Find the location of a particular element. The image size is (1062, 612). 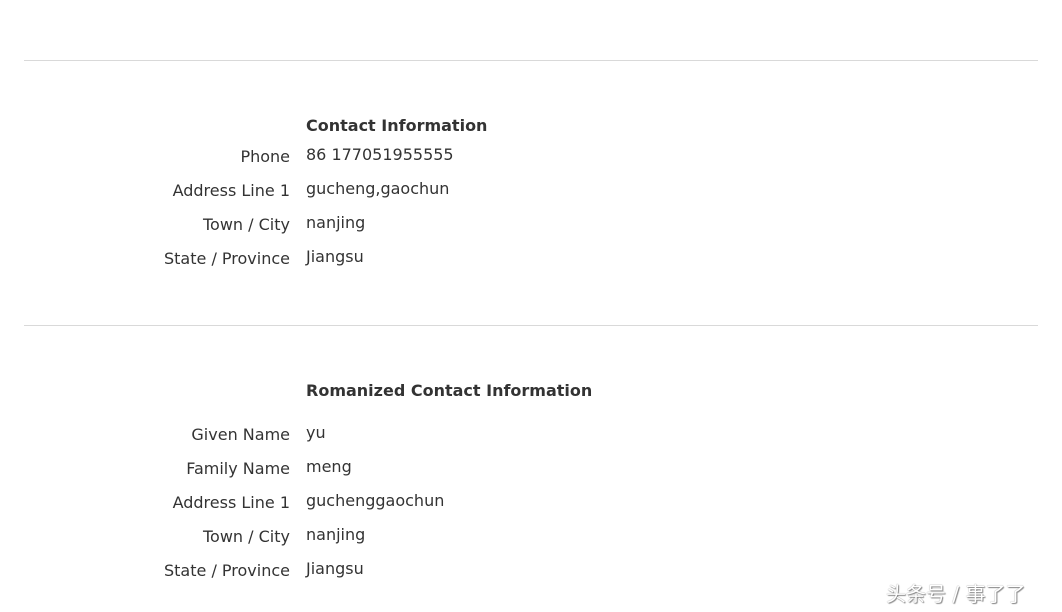

field-value: guchenggaochun is located at coordinates (375, 500).